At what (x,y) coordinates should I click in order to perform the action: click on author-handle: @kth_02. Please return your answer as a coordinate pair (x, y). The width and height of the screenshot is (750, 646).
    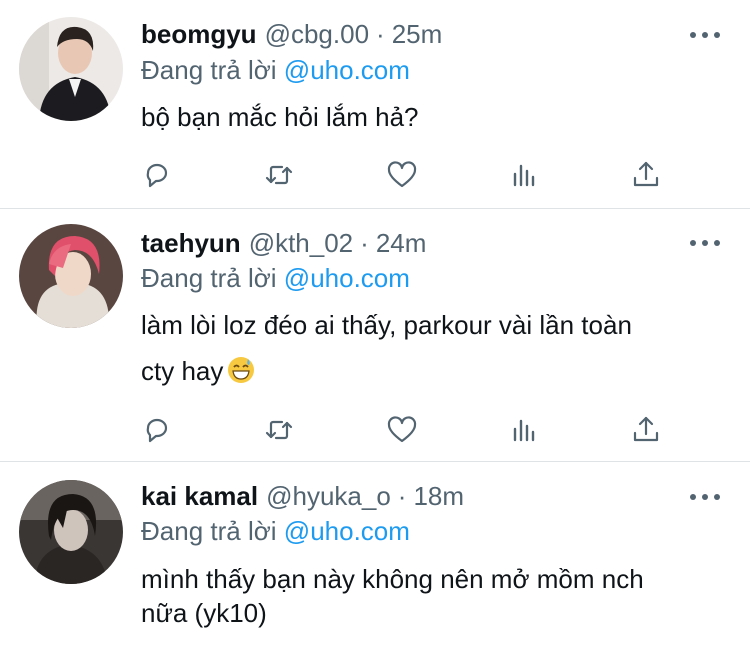
    Looking at the image, I should click on (301, 243).